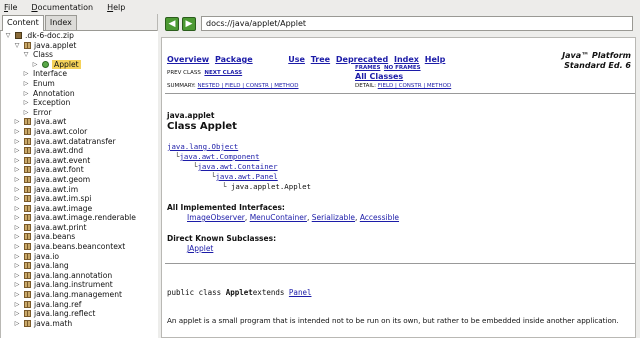 The width and height of the screenshot is (640, 338). Describe the element at coordinates (79, 94) in the screenshot. I see `tree-item: ▷ Annotation` at that location.